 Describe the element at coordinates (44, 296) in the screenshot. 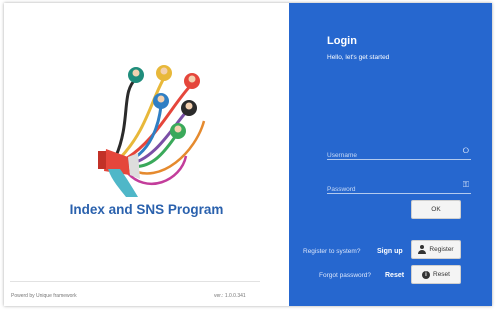

I see `powered-by-text: Powerd by Unique framework` at that location.